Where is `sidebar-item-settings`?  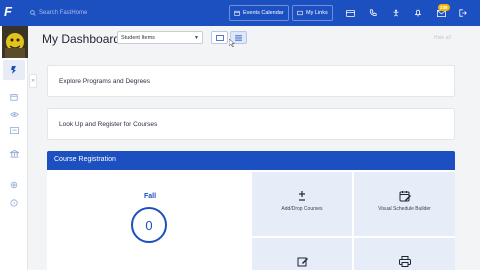 sidebar-item-settings is located at coordinates (14, 185).